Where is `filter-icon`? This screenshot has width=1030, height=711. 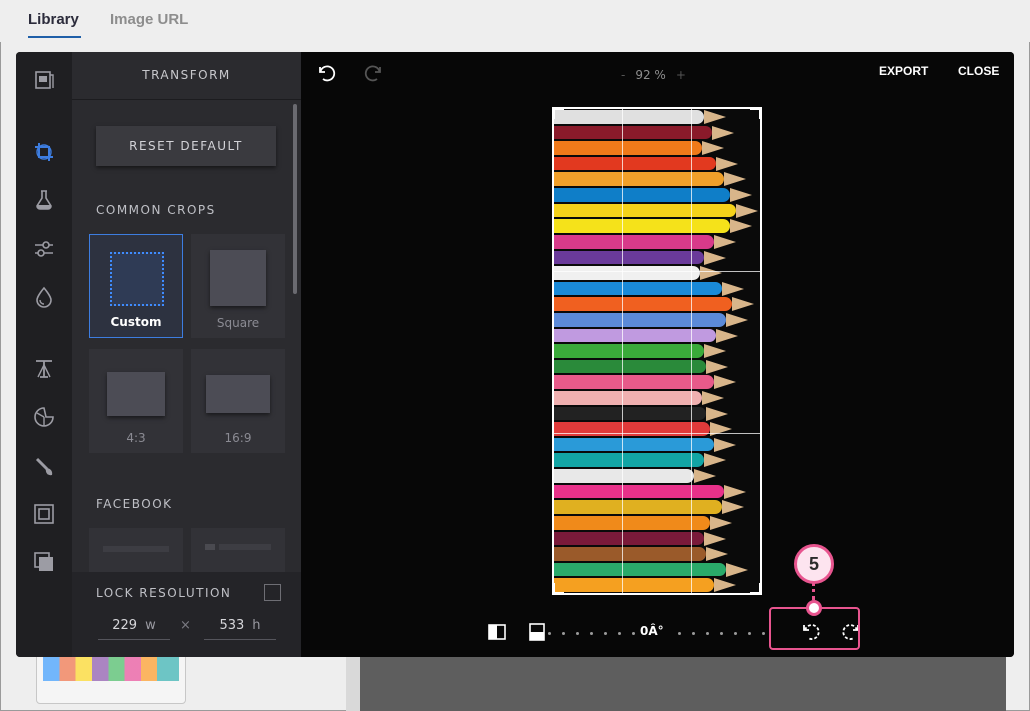 filter-icon is located at coordinates (44, 200).